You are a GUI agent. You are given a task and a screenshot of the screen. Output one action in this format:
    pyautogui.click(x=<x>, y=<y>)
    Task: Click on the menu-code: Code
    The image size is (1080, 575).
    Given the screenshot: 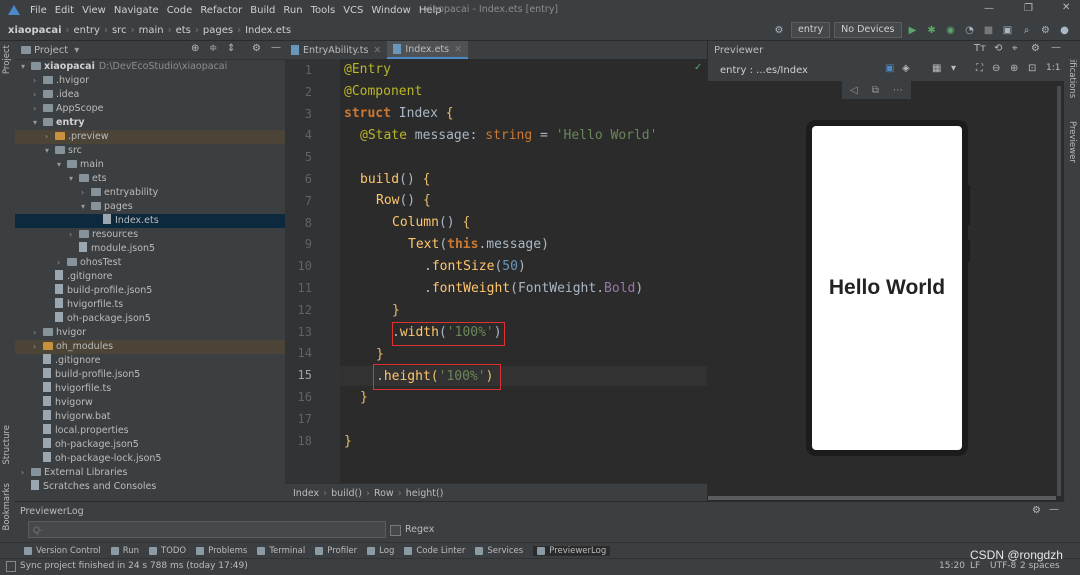 What is the action you would take?
    pyautogui.click(x=180, y=10)
    